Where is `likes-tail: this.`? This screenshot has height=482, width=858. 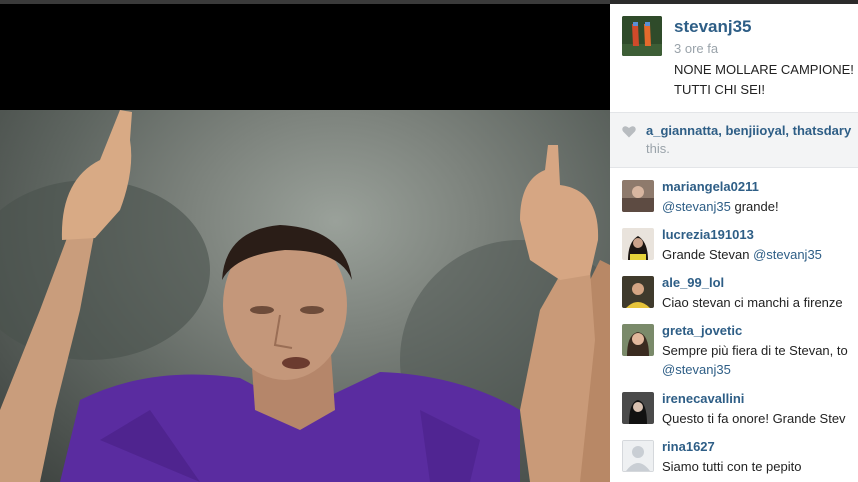
likes-tail: this. is located at coordinates (658, 148).